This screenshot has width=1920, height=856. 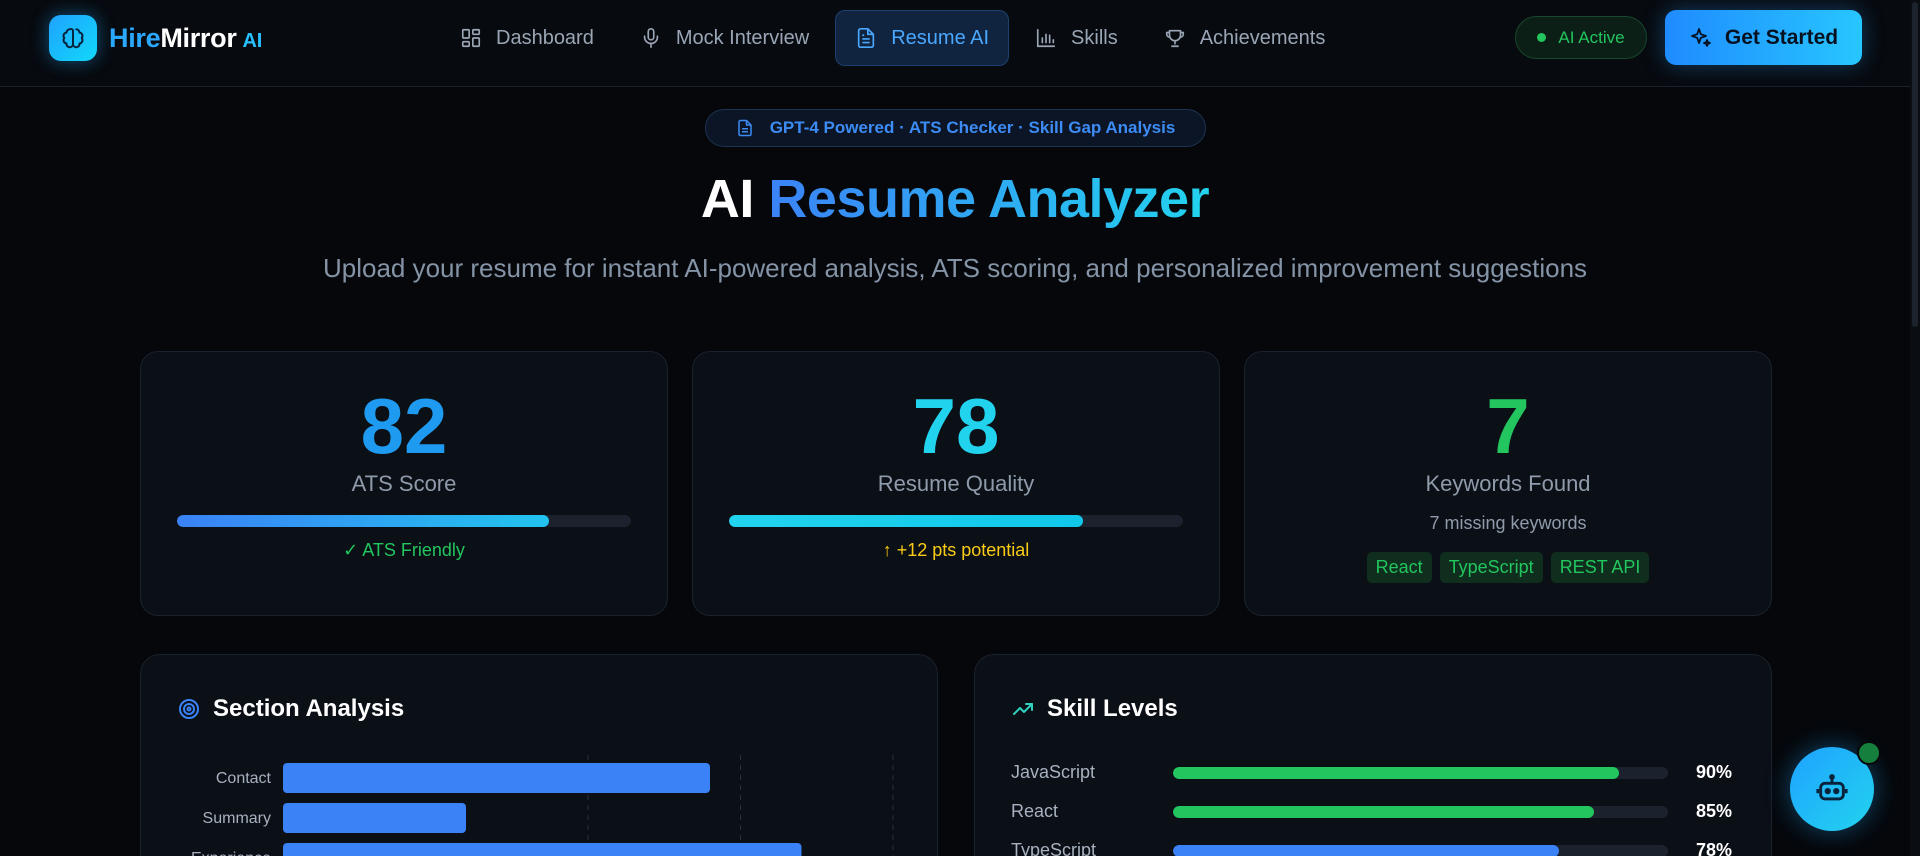 What do you see at coordinates (1023, 709) in the screenshot?
I see `trending-up-icon` at bounding box center [1023, 709].